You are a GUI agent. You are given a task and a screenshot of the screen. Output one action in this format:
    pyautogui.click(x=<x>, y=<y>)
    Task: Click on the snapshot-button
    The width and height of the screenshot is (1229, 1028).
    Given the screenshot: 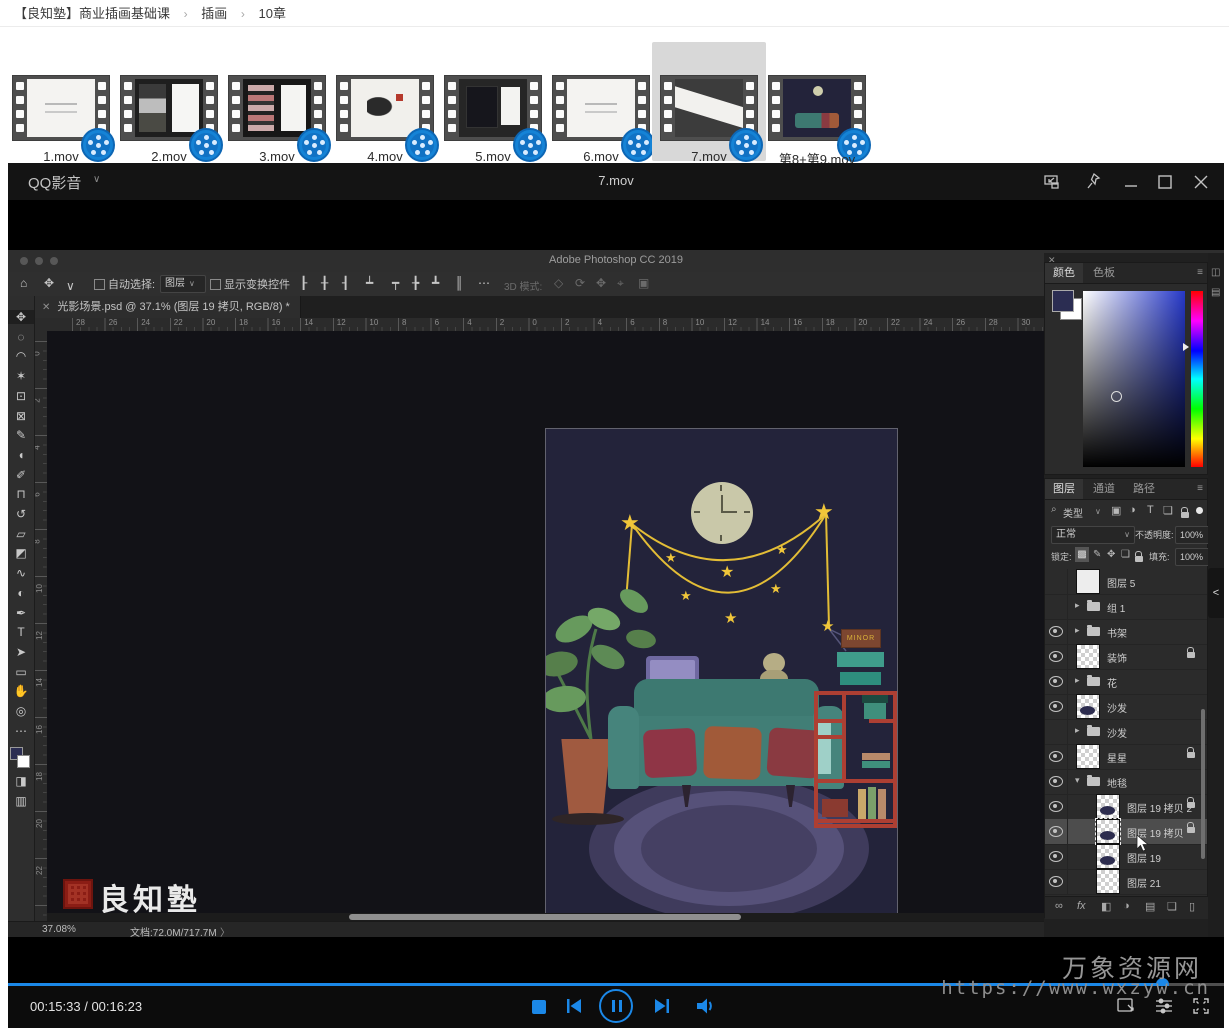 What is the action you would take?
    pyautogui.click(x=1126, y=1006)
    